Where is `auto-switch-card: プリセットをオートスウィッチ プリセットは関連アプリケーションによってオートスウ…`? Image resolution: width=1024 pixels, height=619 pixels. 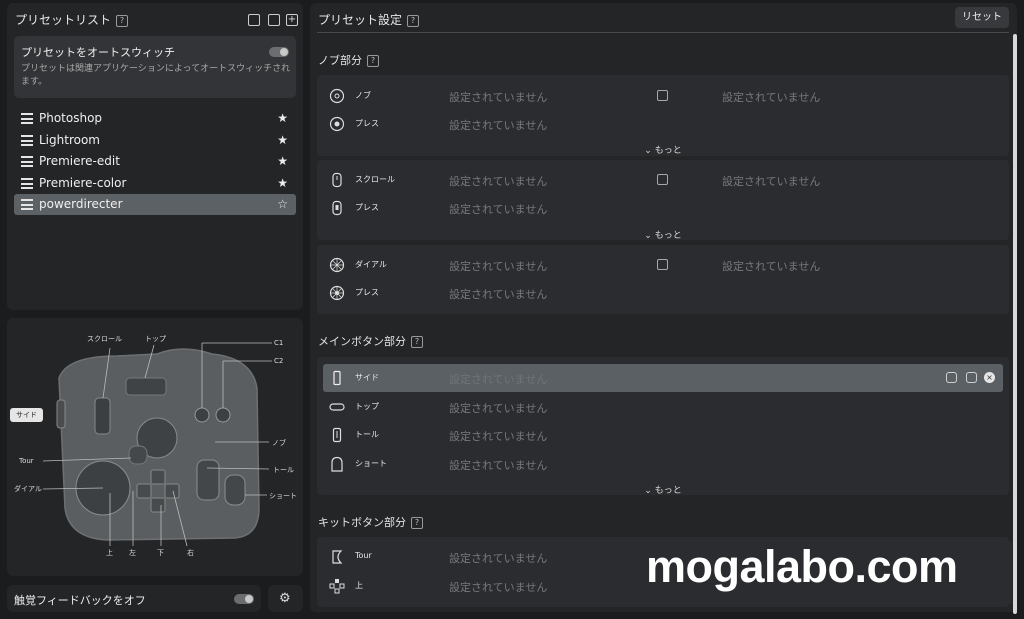 auto-switch-card: プリセットをオートスウィッチ プリセットは関連アプリケーションによってオートスウ… is located at coordinates (155, 67).